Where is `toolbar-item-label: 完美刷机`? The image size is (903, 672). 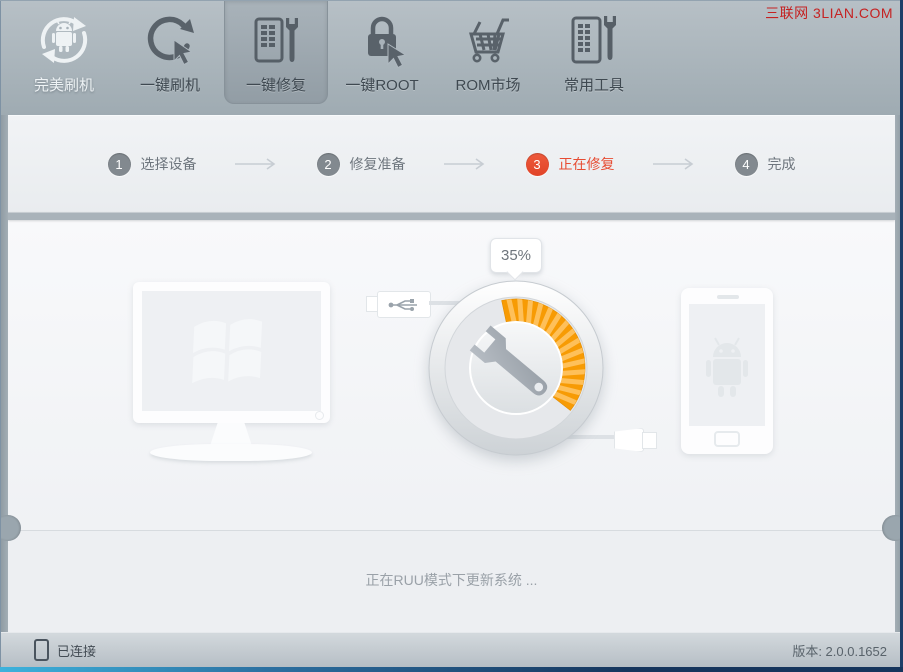
toolbar-item-label: 完美刷机 is located at coordinates (63, 85).